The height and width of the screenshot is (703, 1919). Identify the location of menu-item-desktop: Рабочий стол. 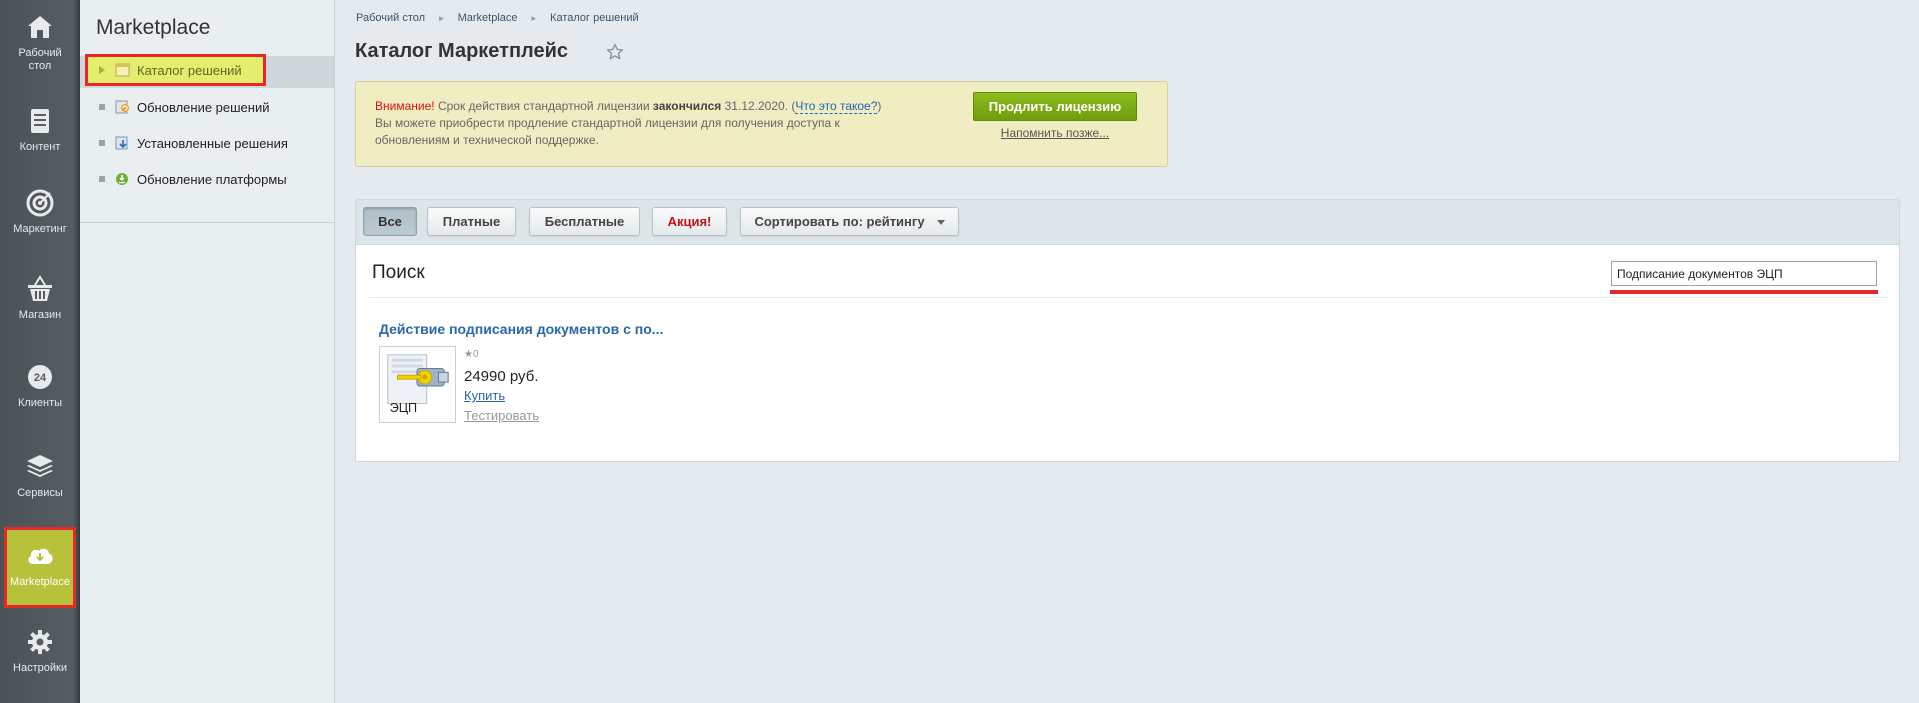
(40, 42).